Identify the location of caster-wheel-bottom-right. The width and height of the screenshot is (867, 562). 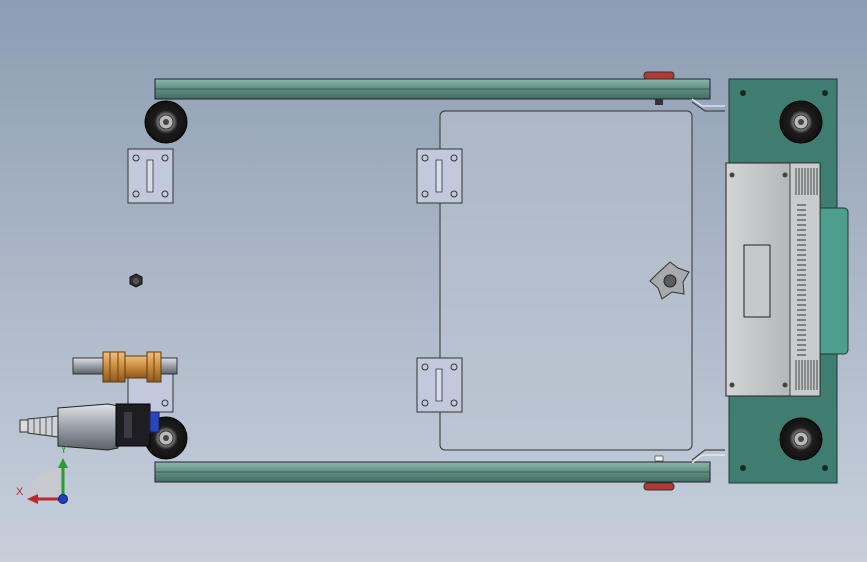
(801, 439).